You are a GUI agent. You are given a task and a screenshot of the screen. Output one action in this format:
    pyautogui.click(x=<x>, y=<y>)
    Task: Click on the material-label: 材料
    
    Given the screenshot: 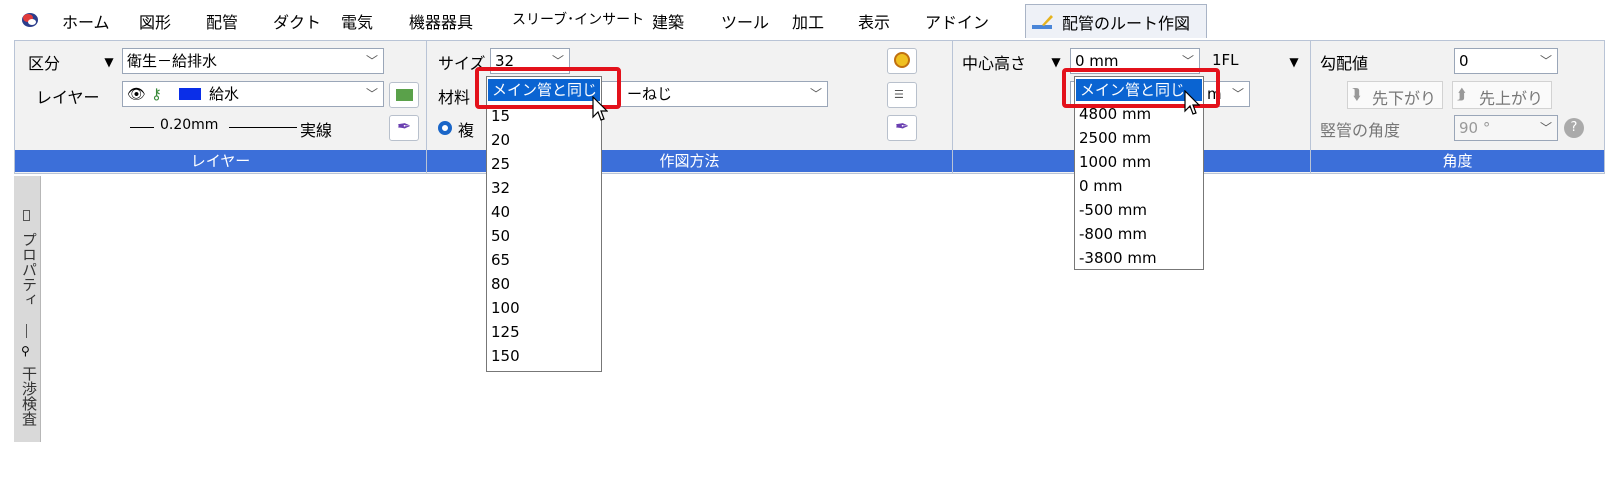 What is the action you would take?
    pyautogui.click(x=454, y=97)
    